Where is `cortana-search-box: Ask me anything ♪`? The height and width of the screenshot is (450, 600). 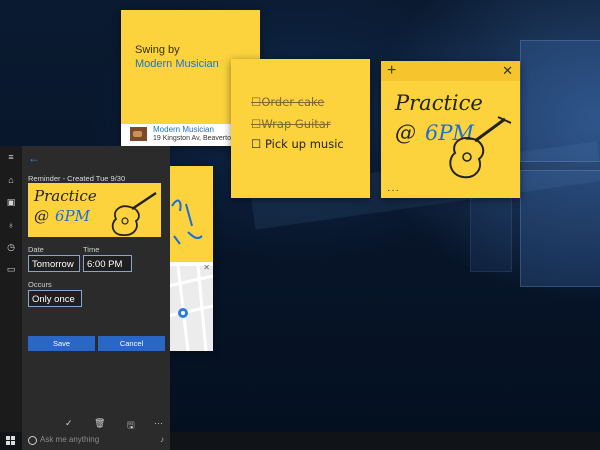
cortana-search-box: Ask me anything ♪ is located at coordinates (96, 441).